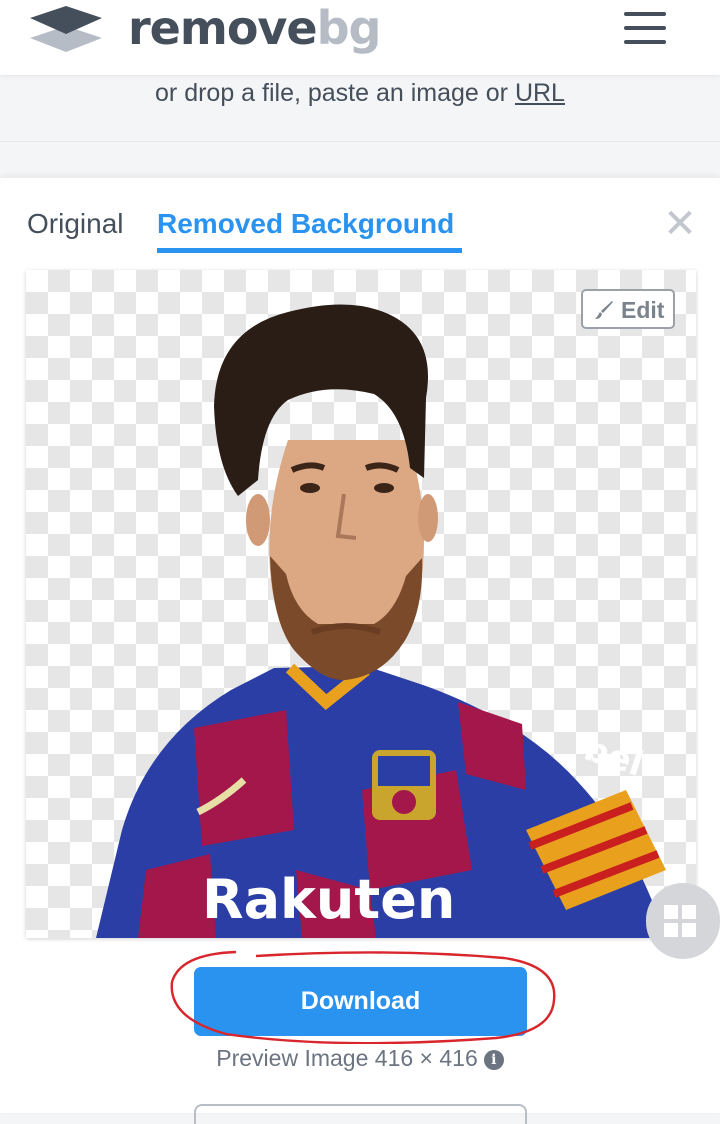 The height and width of the screenshot is (1124, 720). Describe the element at coordinates (613, 757) in the screenshot. I see `svg-text: bel` at that location.